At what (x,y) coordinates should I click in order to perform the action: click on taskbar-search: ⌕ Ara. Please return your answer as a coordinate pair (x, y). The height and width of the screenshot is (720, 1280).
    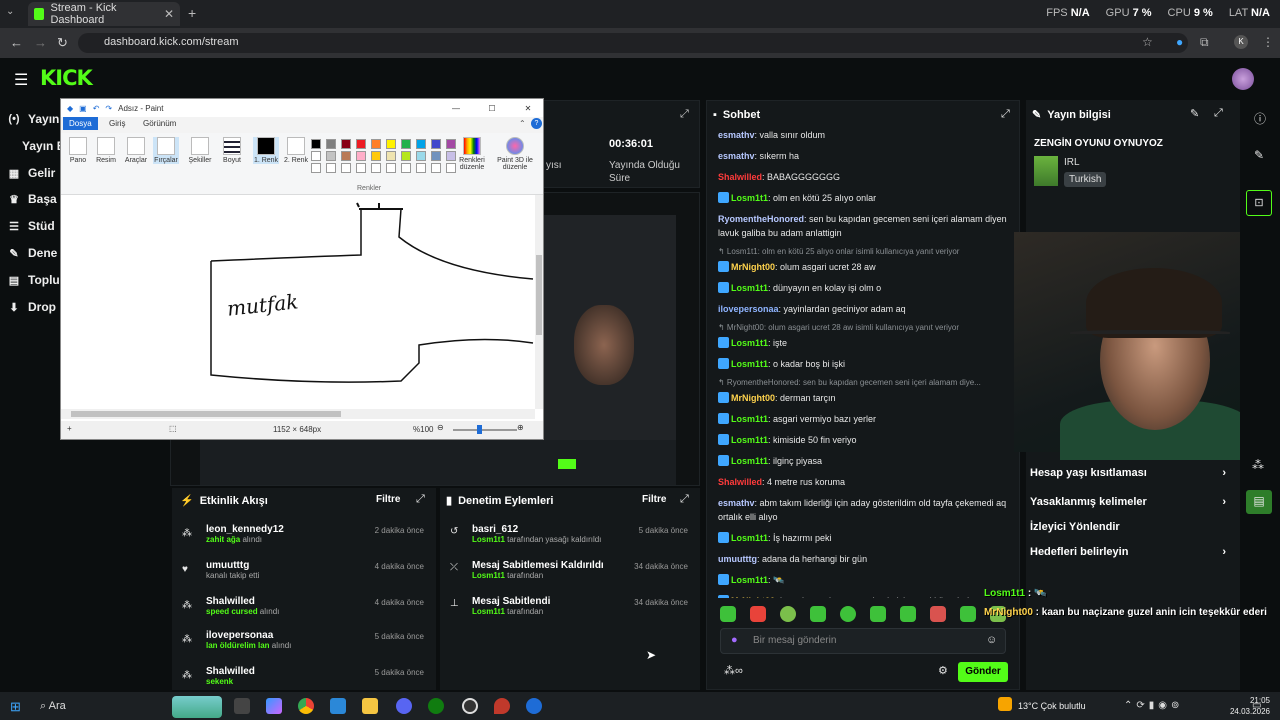
    Looking at the image, I should click on (53, 706).